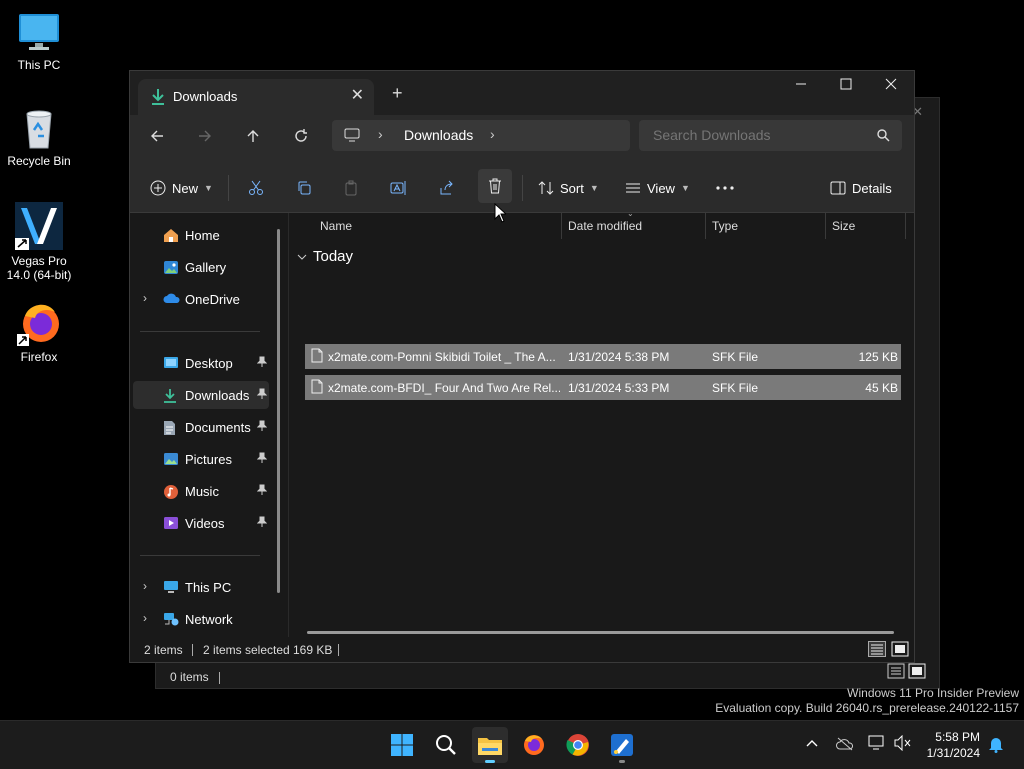 This screenshot has width=1024, height=769. I want to click on search-box, so click(770, 135).